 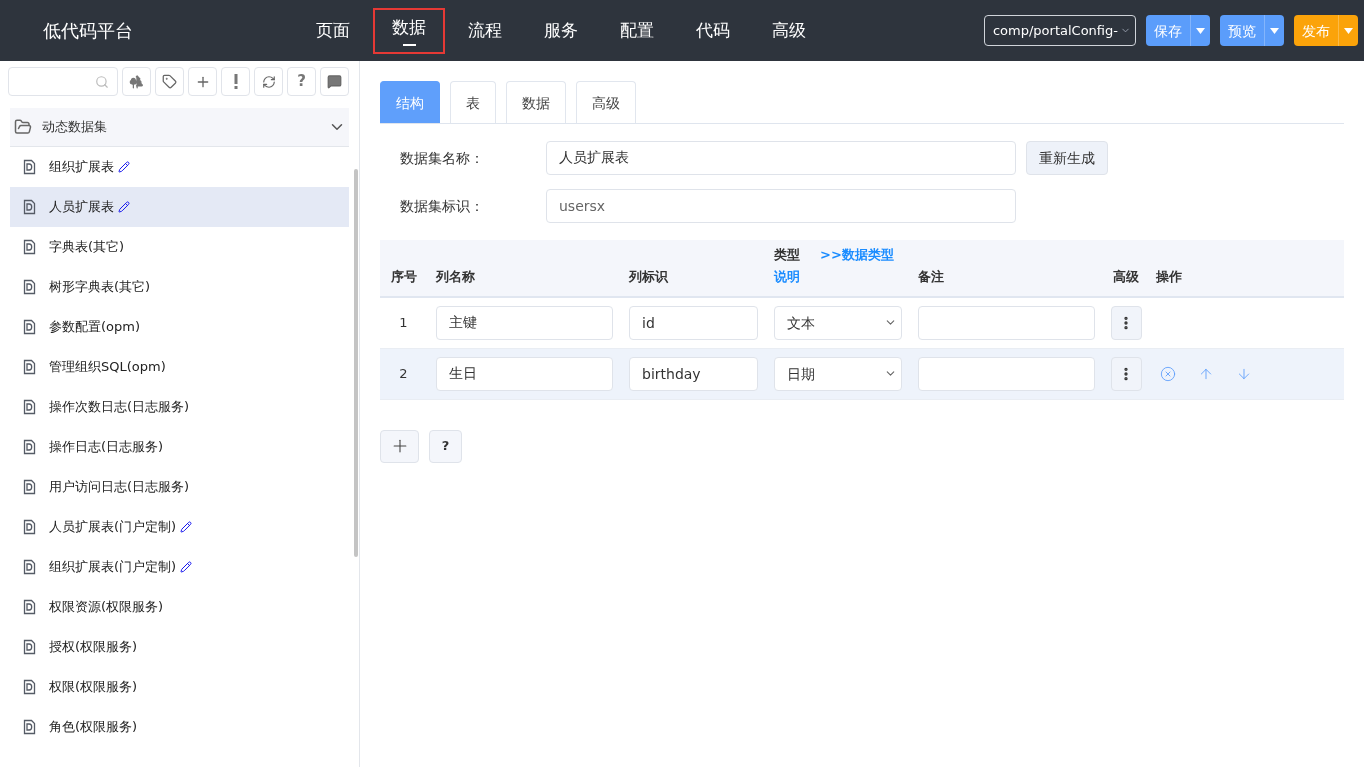 What do you see at coordinates (838, 322) in the screenshot?
I see `type-select: 文本` at bounding box center [838, 322].